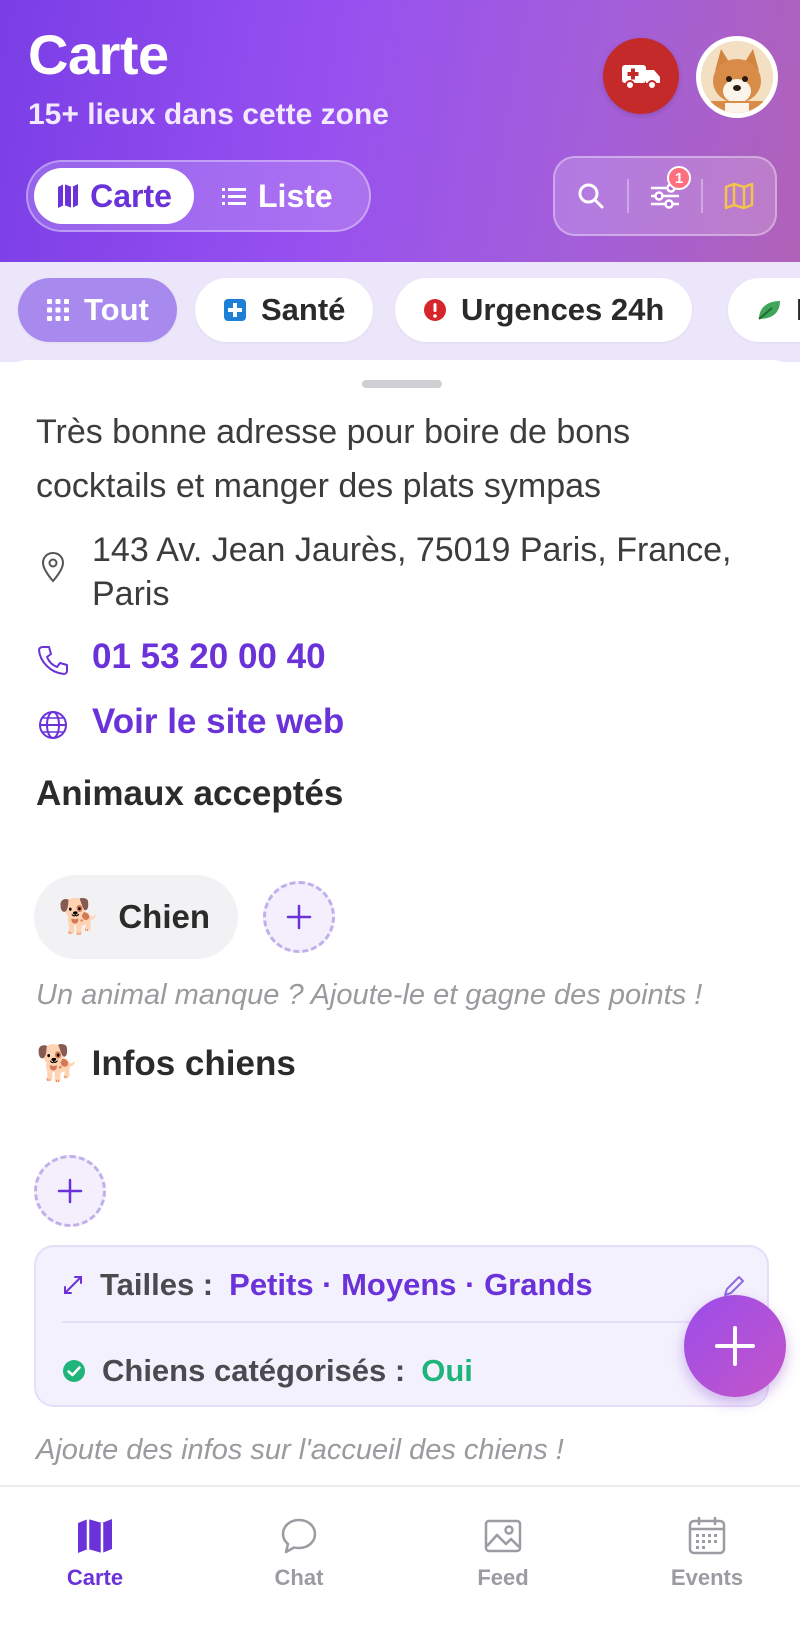  I want to click on dog-info-title: 🐕 Infos chiens, so click(166, 1063).